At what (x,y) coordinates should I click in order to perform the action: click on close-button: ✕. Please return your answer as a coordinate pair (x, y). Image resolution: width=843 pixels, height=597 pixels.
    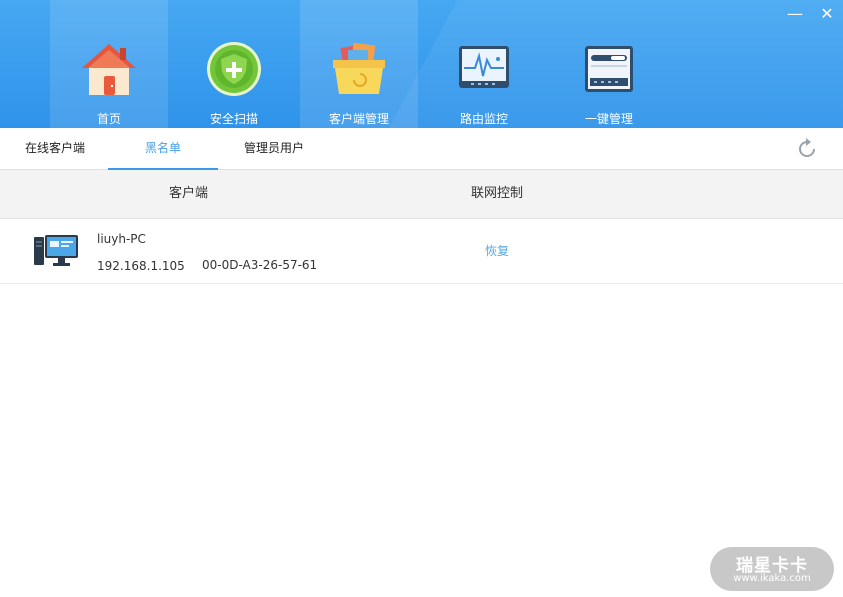
    Looking at the image, I should click on (827, 14).